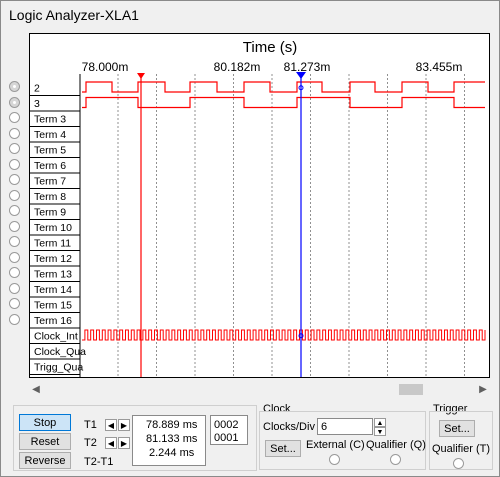  Describe the element at coordinates (53, 321) in the screenshot. I see `signal-label: Term 16` at that location.